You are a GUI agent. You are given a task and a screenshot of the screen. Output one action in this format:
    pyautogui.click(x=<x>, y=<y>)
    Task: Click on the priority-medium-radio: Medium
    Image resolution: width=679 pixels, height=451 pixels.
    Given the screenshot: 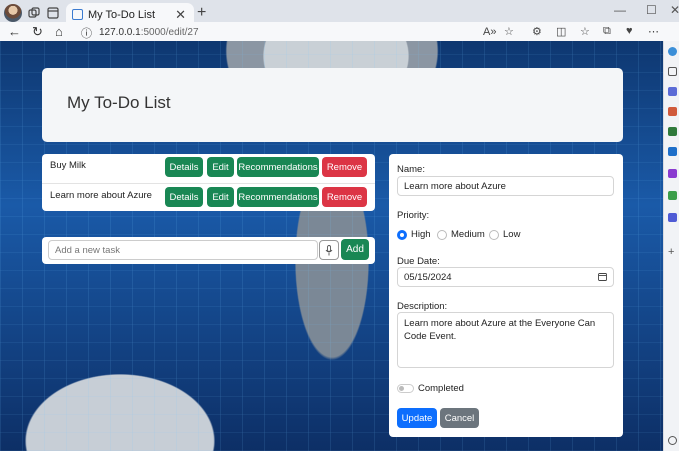 What is the action you would take?
    pyautogui.click(x=461, y=234)
    